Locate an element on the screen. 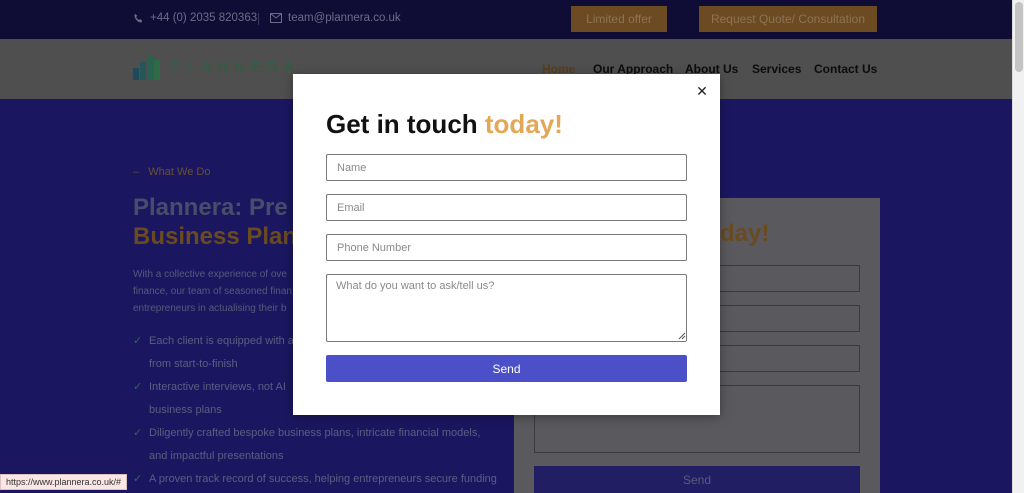  background-send-button: Send is located at coordinates (697, 479).